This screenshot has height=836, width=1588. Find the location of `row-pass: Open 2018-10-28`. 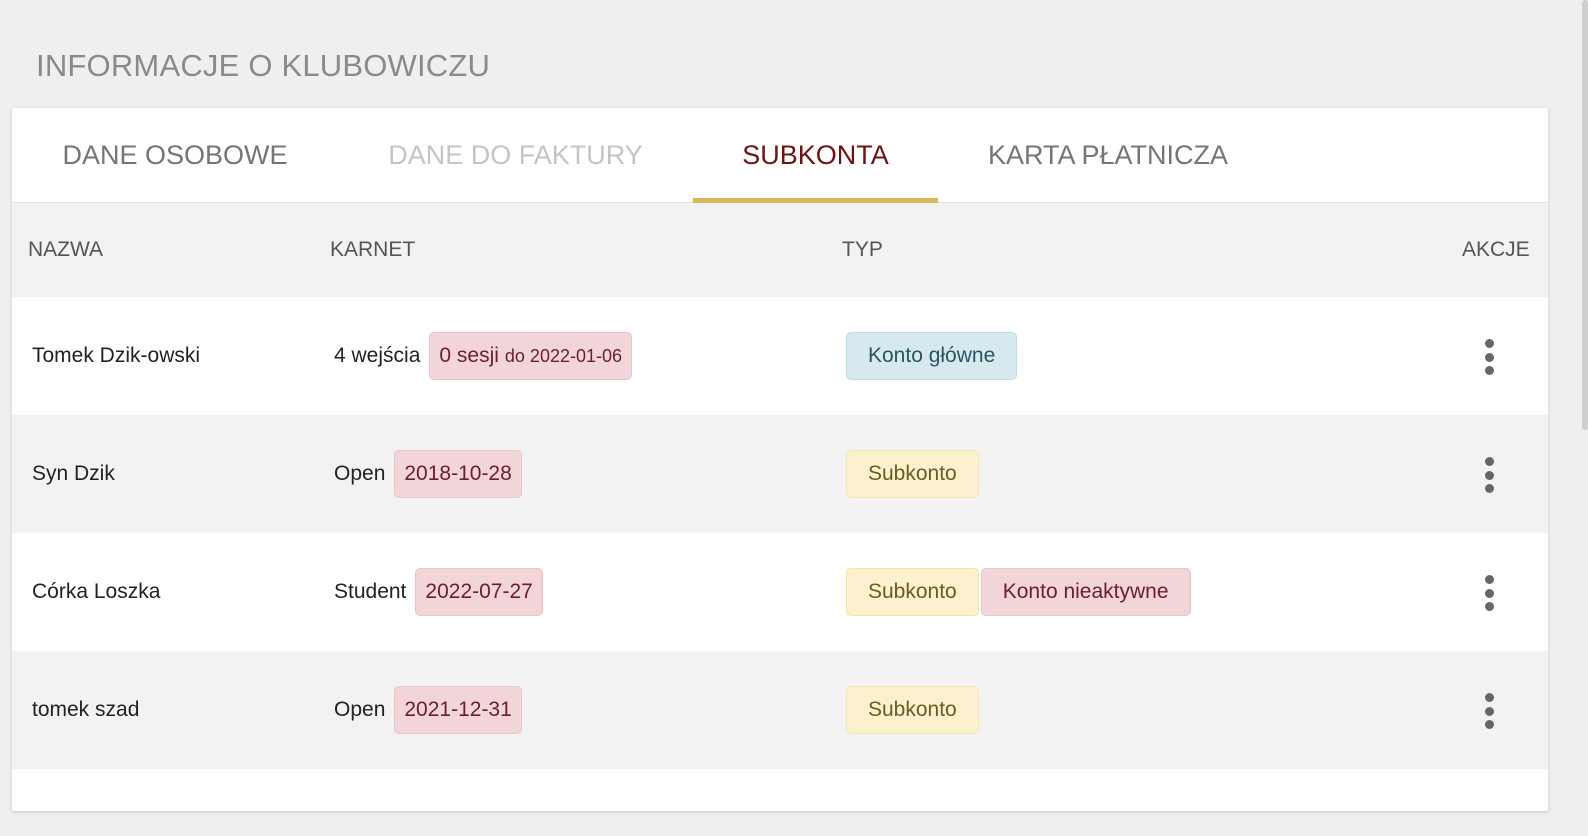

row-pass: Open 2018-10-28 is located at coordinates (428, 474).